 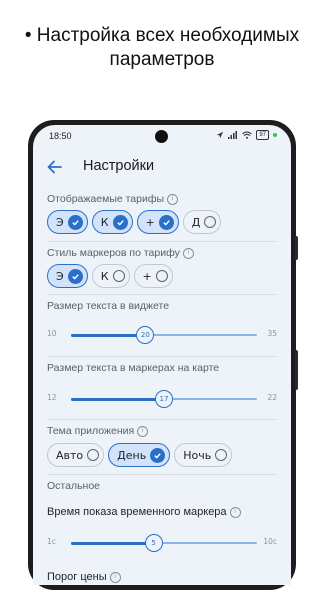 What do you see at coordinates (137, 512) in the screenshot?
I see `timer-label-text: Время показа временного маркера` at bounding box center [137, 512].